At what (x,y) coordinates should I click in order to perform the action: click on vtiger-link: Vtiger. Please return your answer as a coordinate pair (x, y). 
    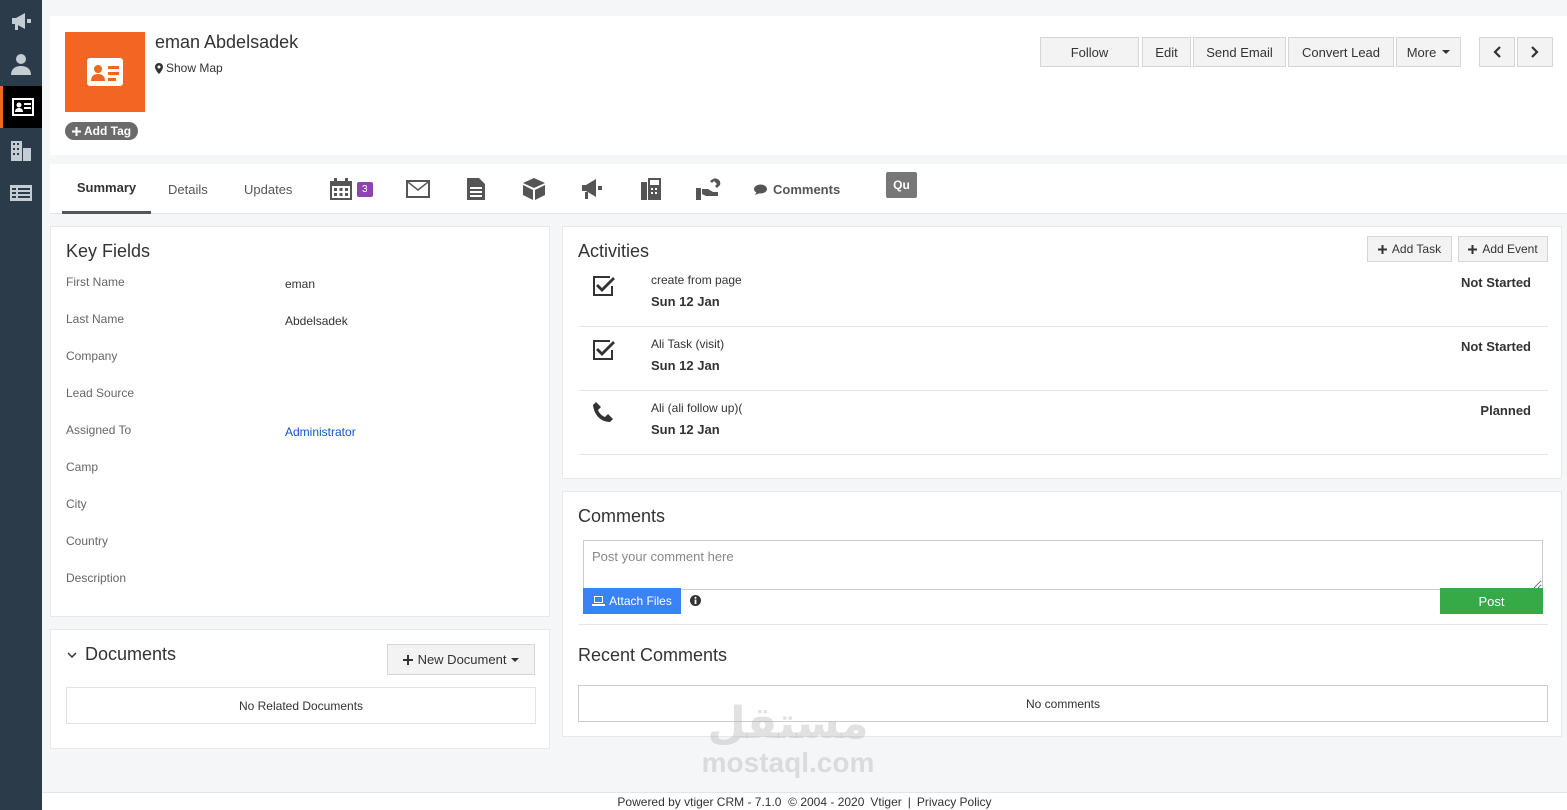
    Looking at the image, I should click on (885, 802).